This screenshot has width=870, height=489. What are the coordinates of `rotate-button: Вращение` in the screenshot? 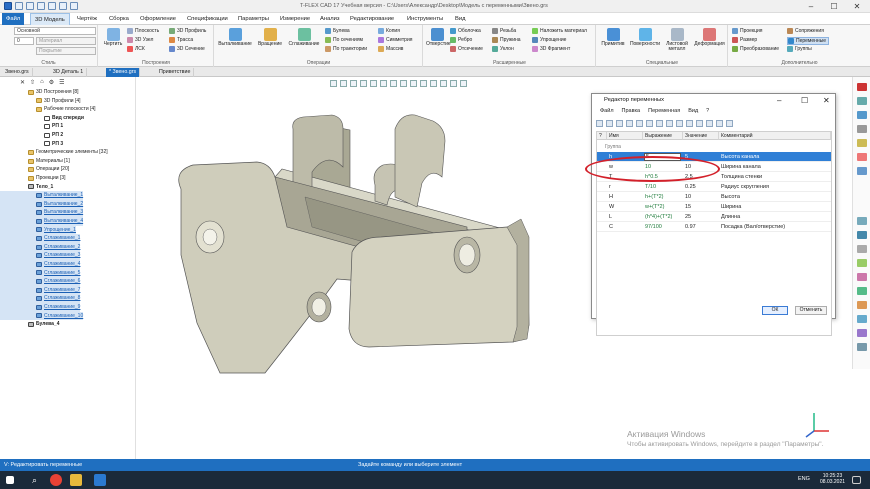 It's located at (270, 37).